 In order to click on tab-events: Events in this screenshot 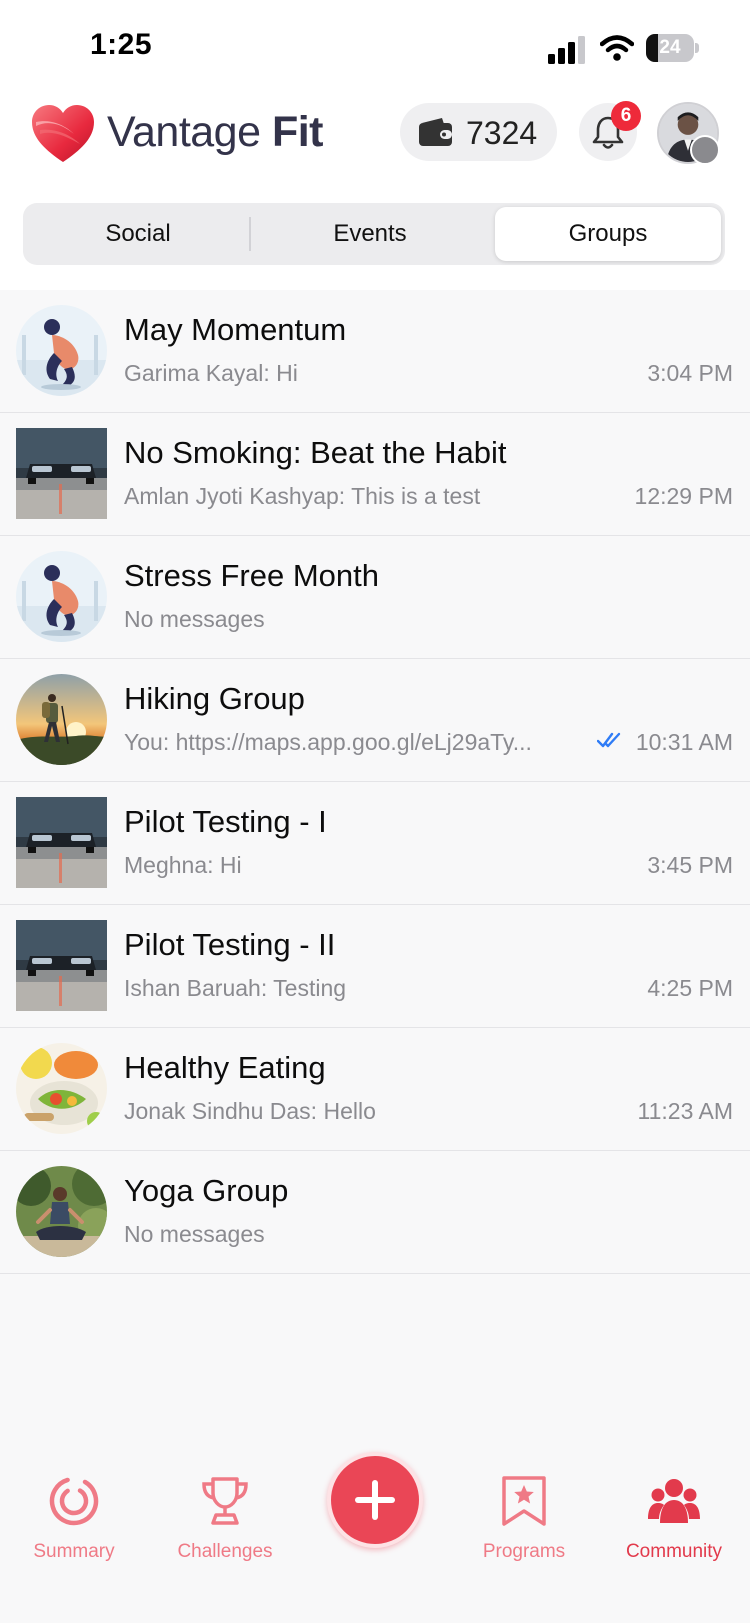, I will do `click(370, 234)`.